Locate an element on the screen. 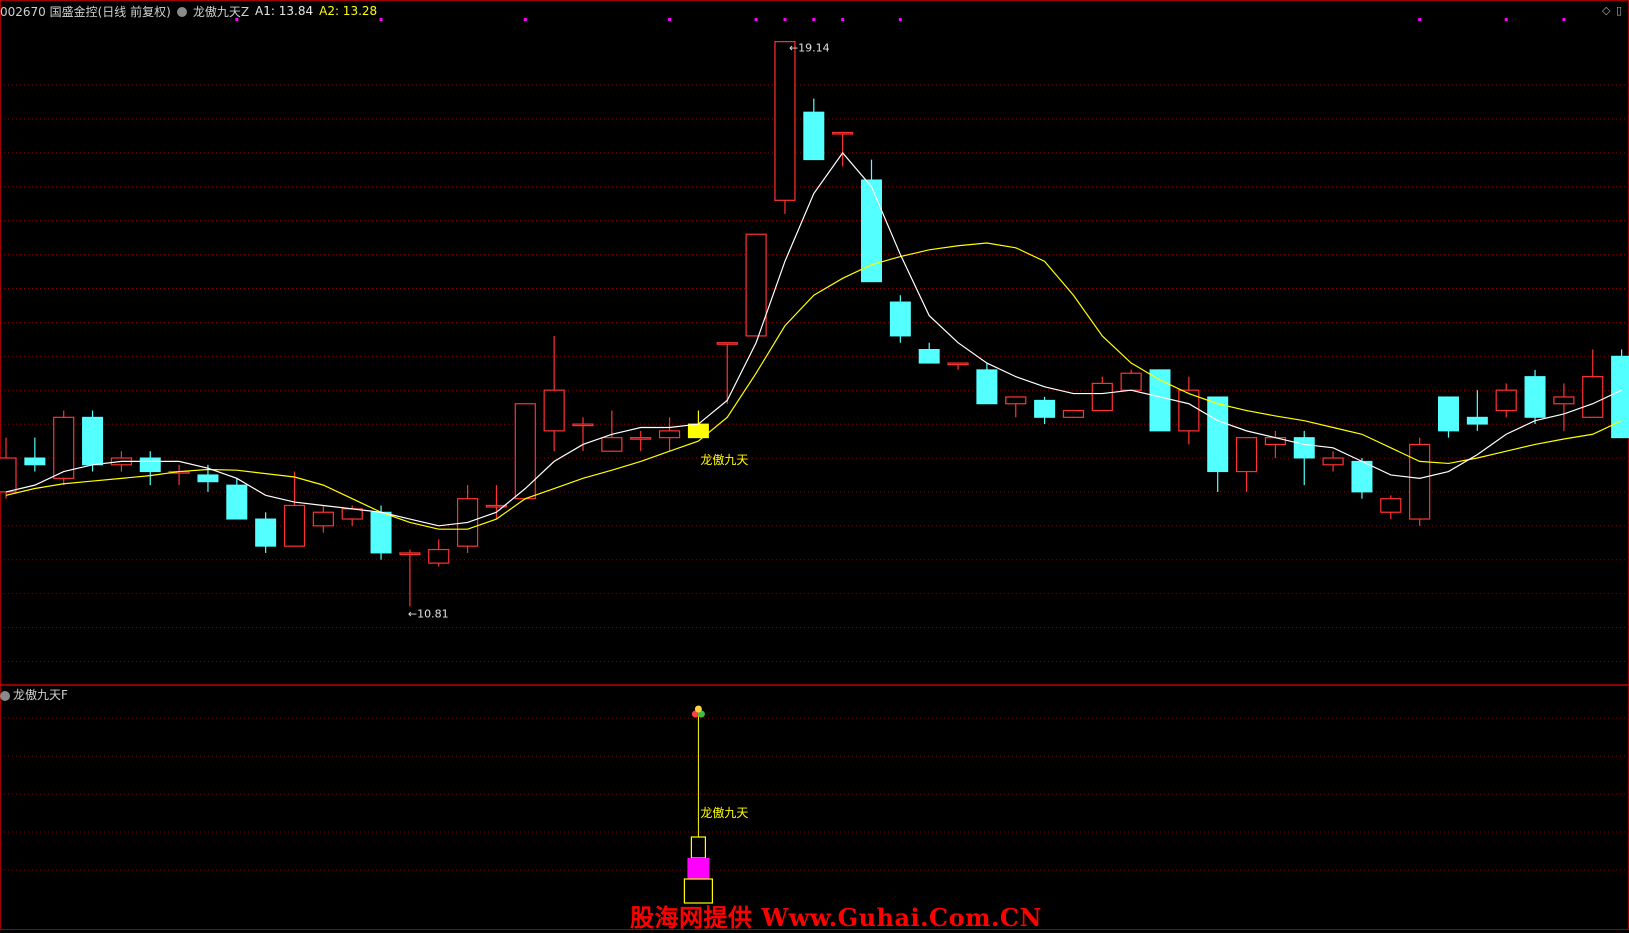  watermark: 股海网提供 Www.Guhai.Com.CN is located at coordinates (836, 917).